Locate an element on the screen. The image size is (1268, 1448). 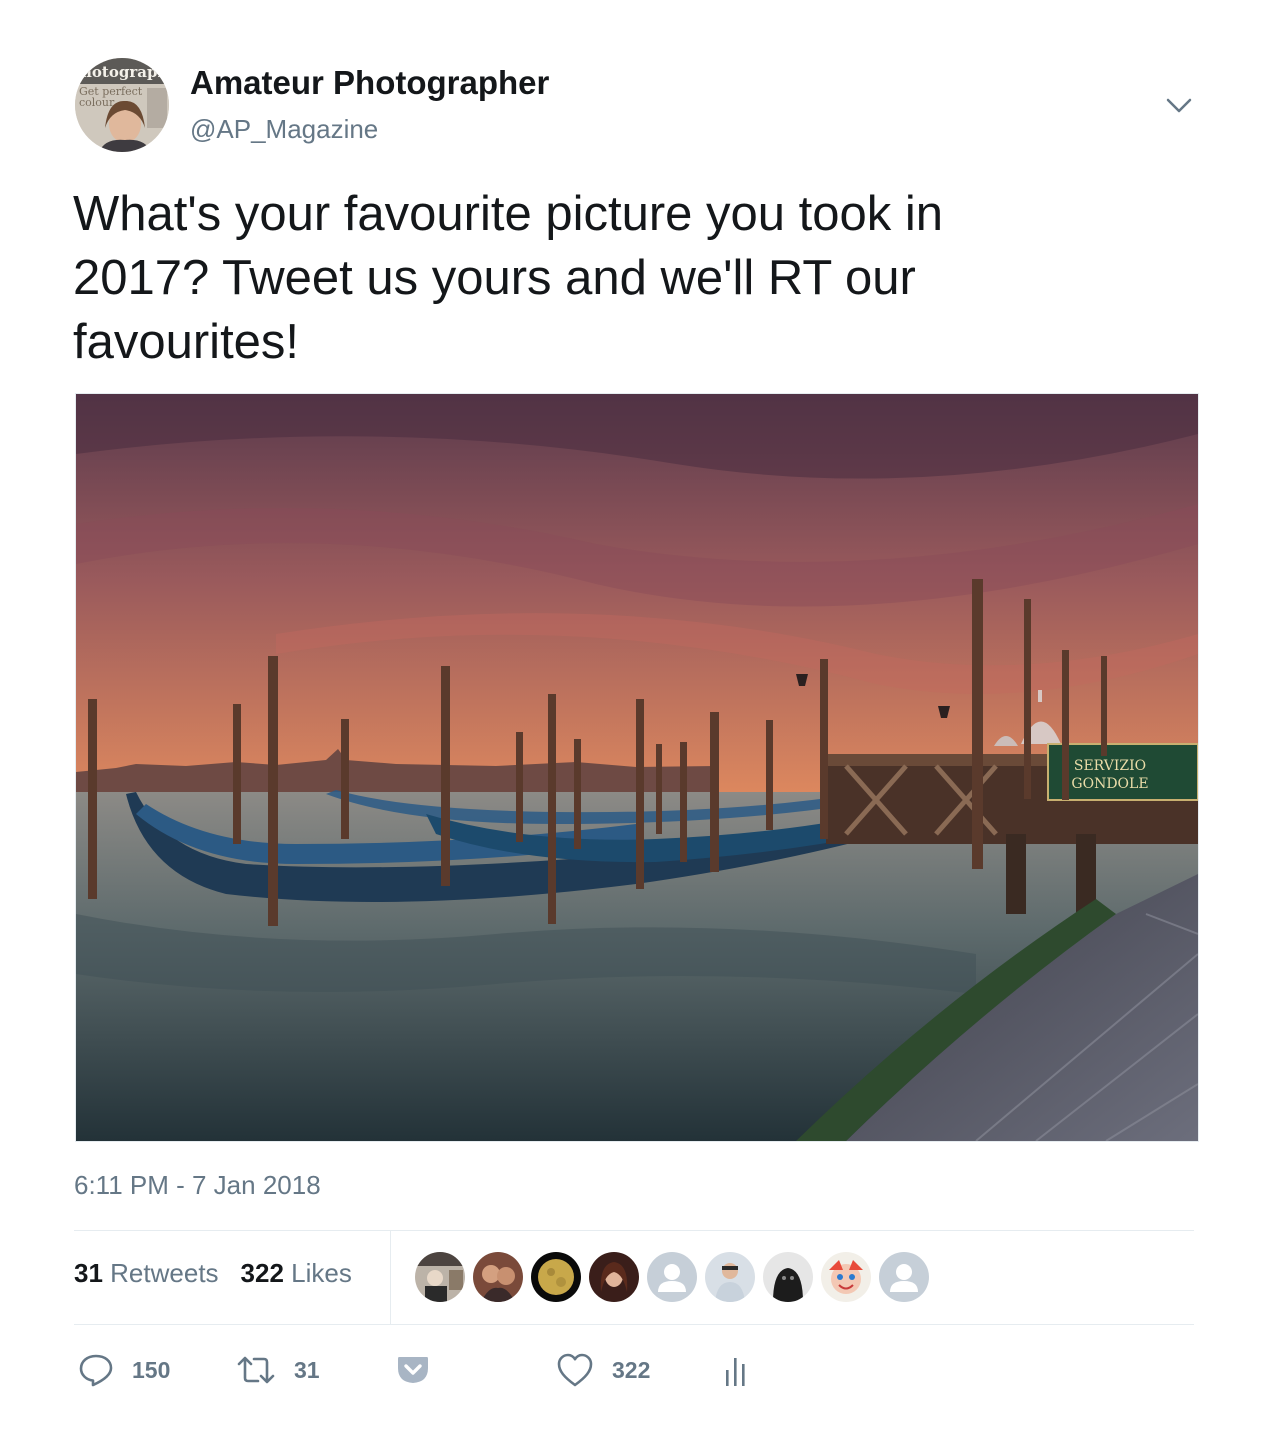
likes-stat-count: 322 is located at coordinates (262, 1273).